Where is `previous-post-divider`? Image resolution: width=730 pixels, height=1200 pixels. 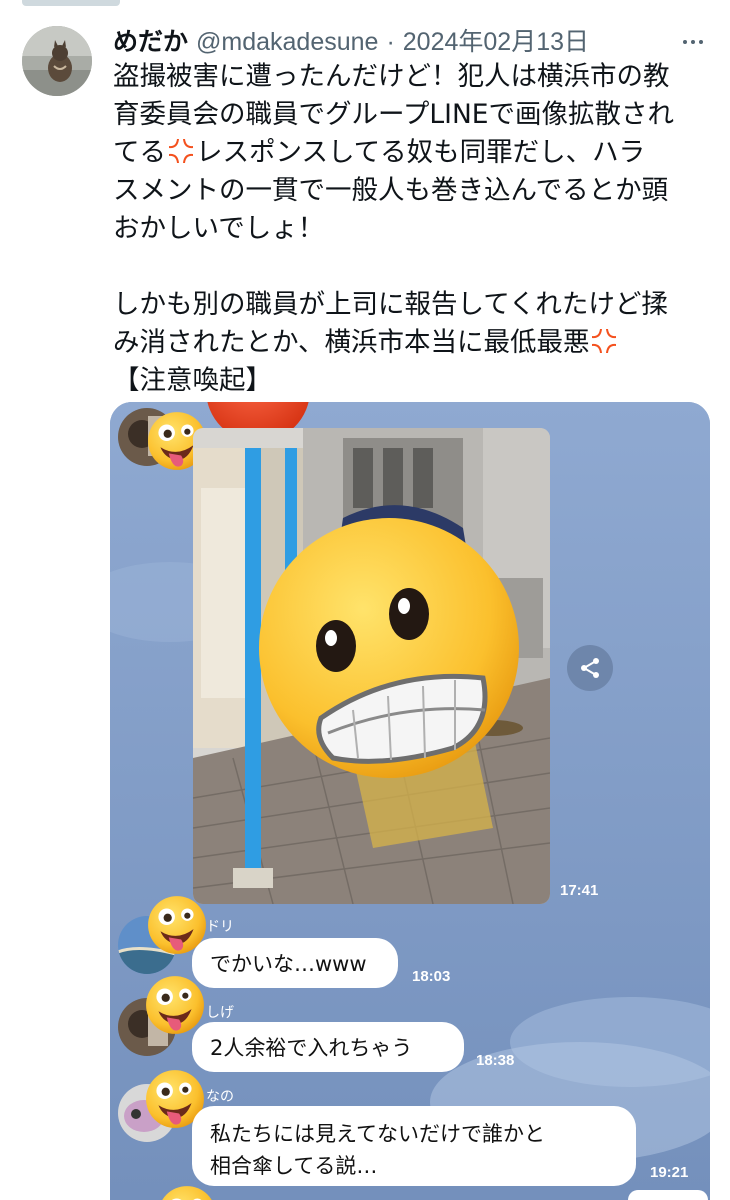 previous-post-divider is located at coordinates (71, 3).